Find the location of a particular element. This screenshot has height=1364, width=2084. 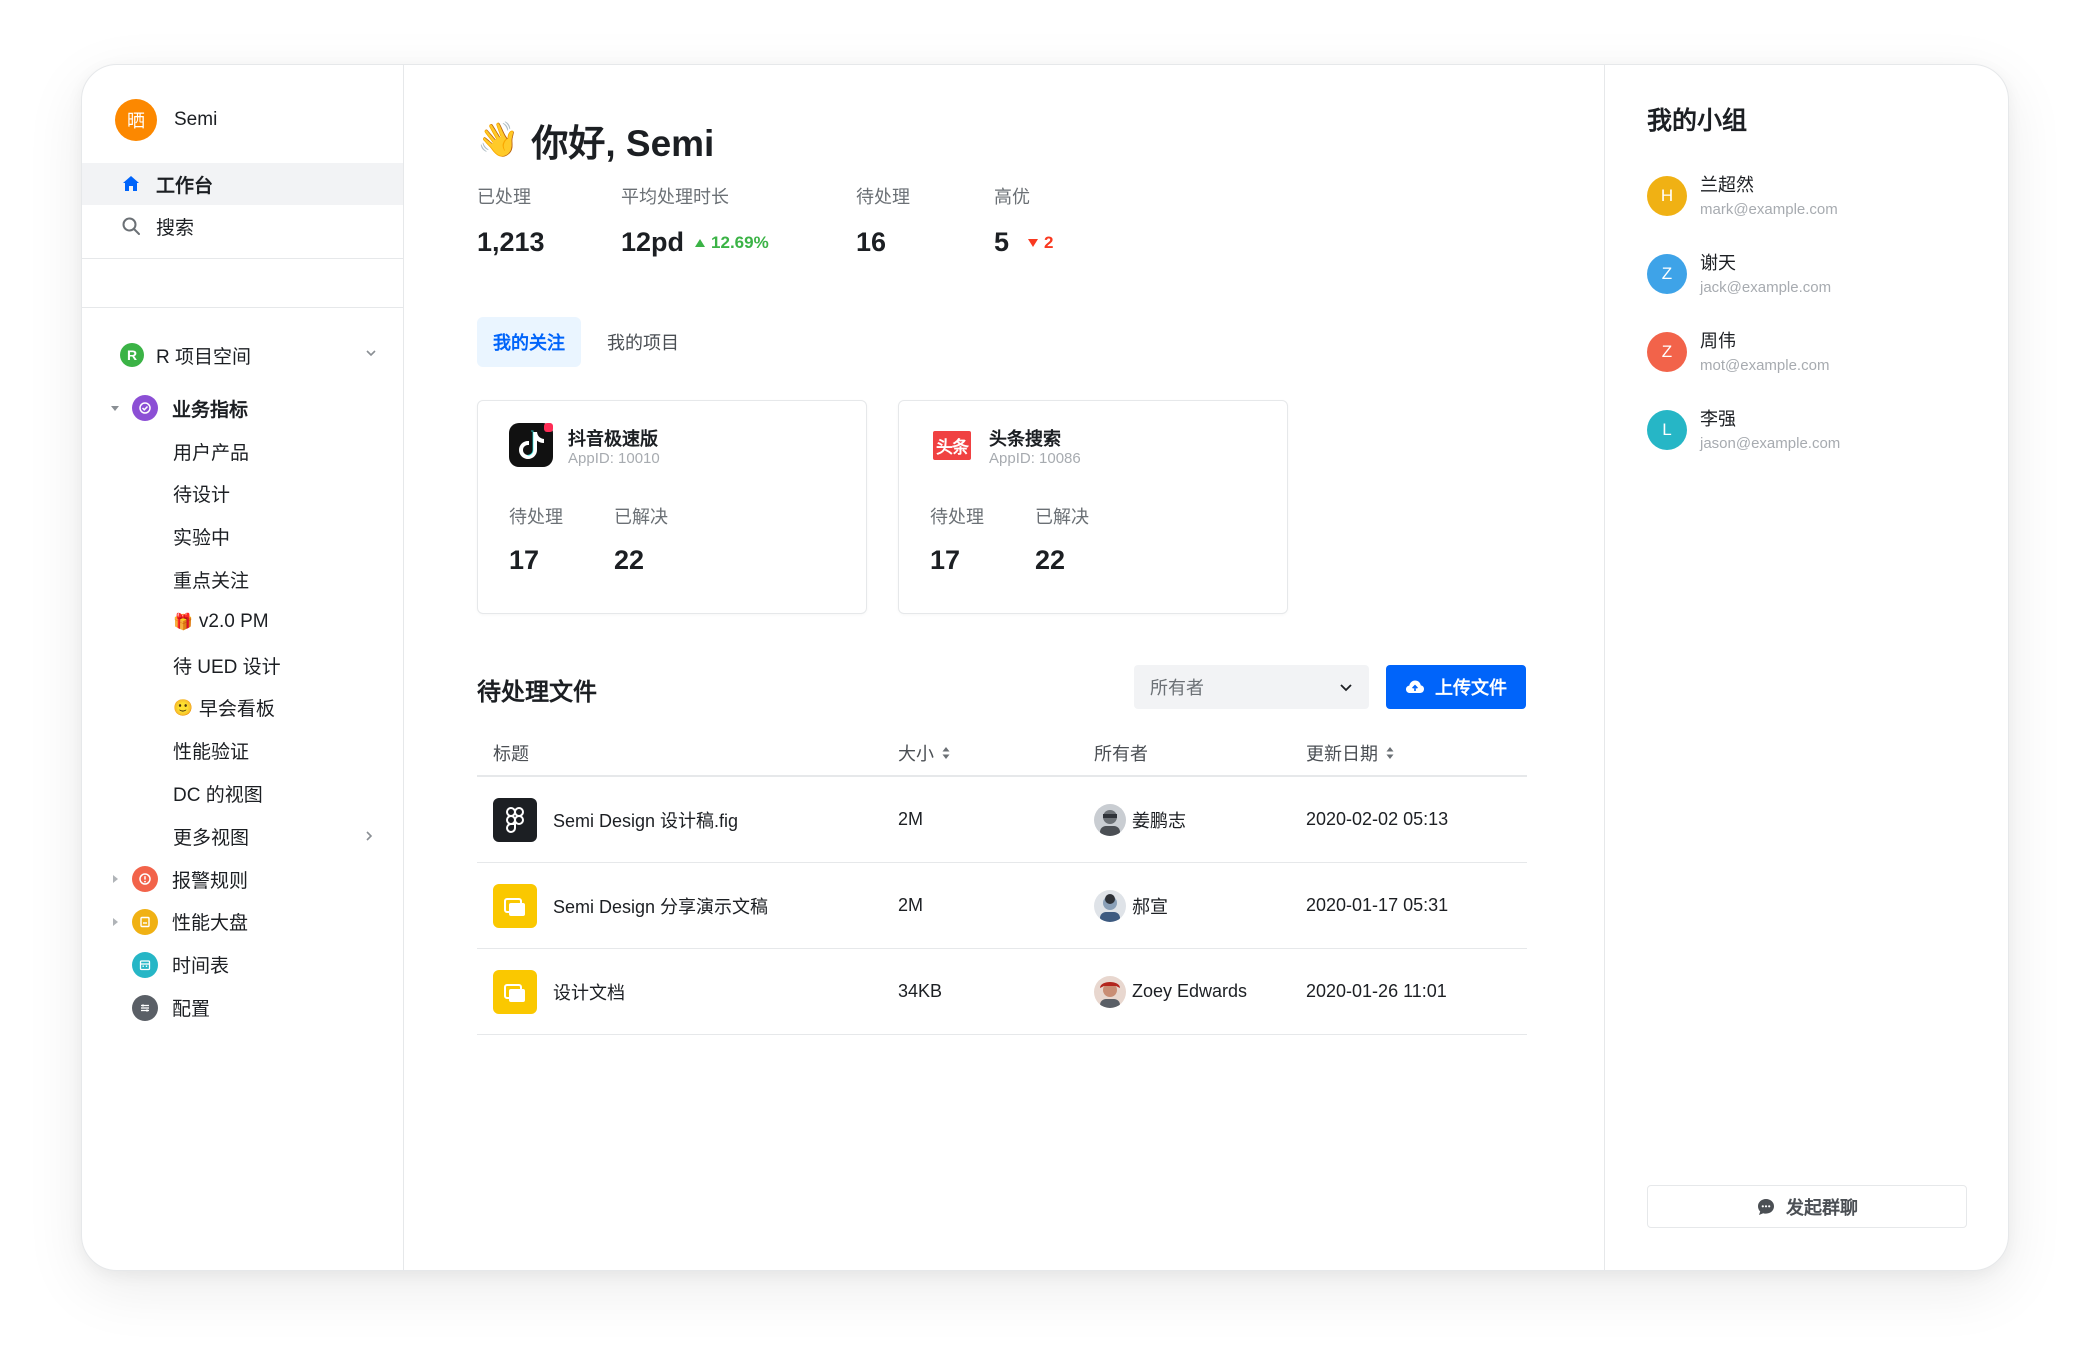

tree-item-label: 实验中 is located at coordinates (202, 539).